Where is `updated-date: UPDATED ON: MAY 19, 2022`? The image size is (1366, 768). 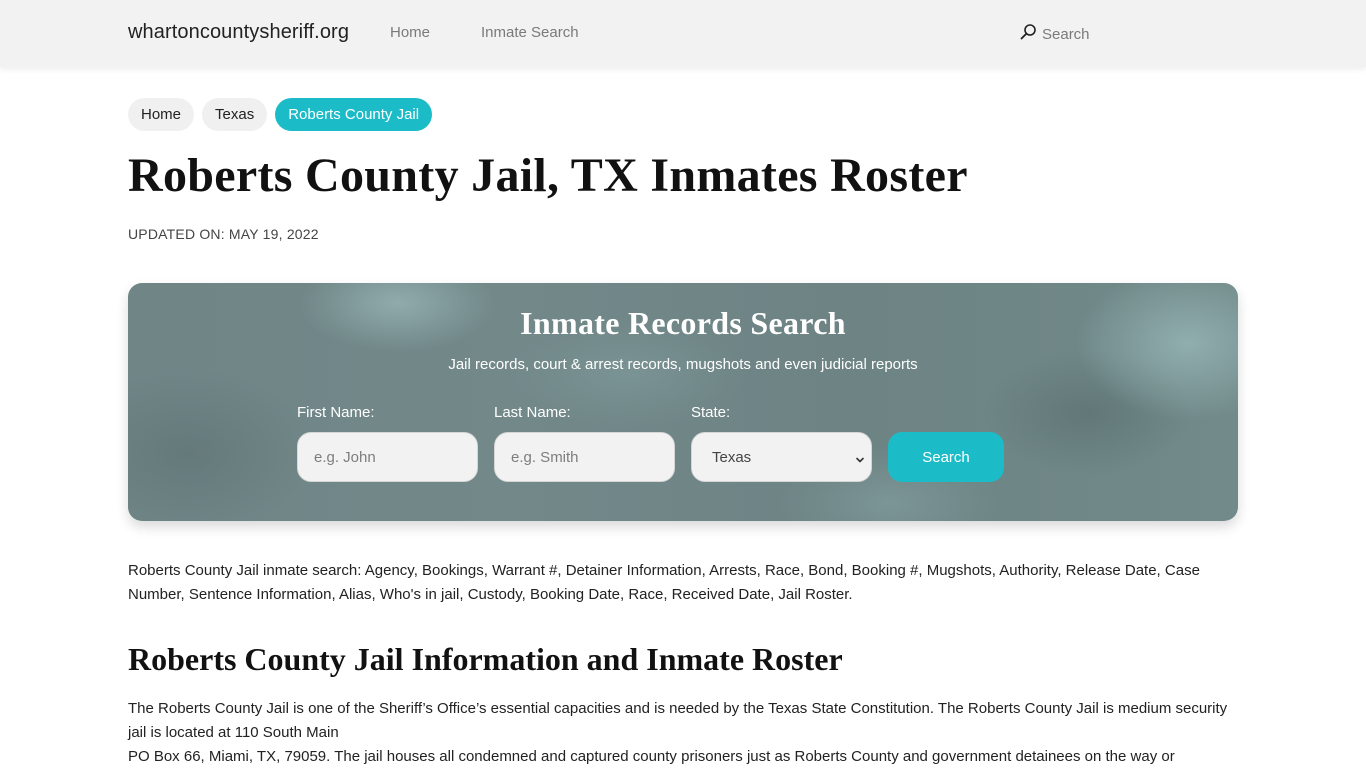
updated-date: UPDATED ON: MAY 19, 2022 is located at coordinates (223, 234).